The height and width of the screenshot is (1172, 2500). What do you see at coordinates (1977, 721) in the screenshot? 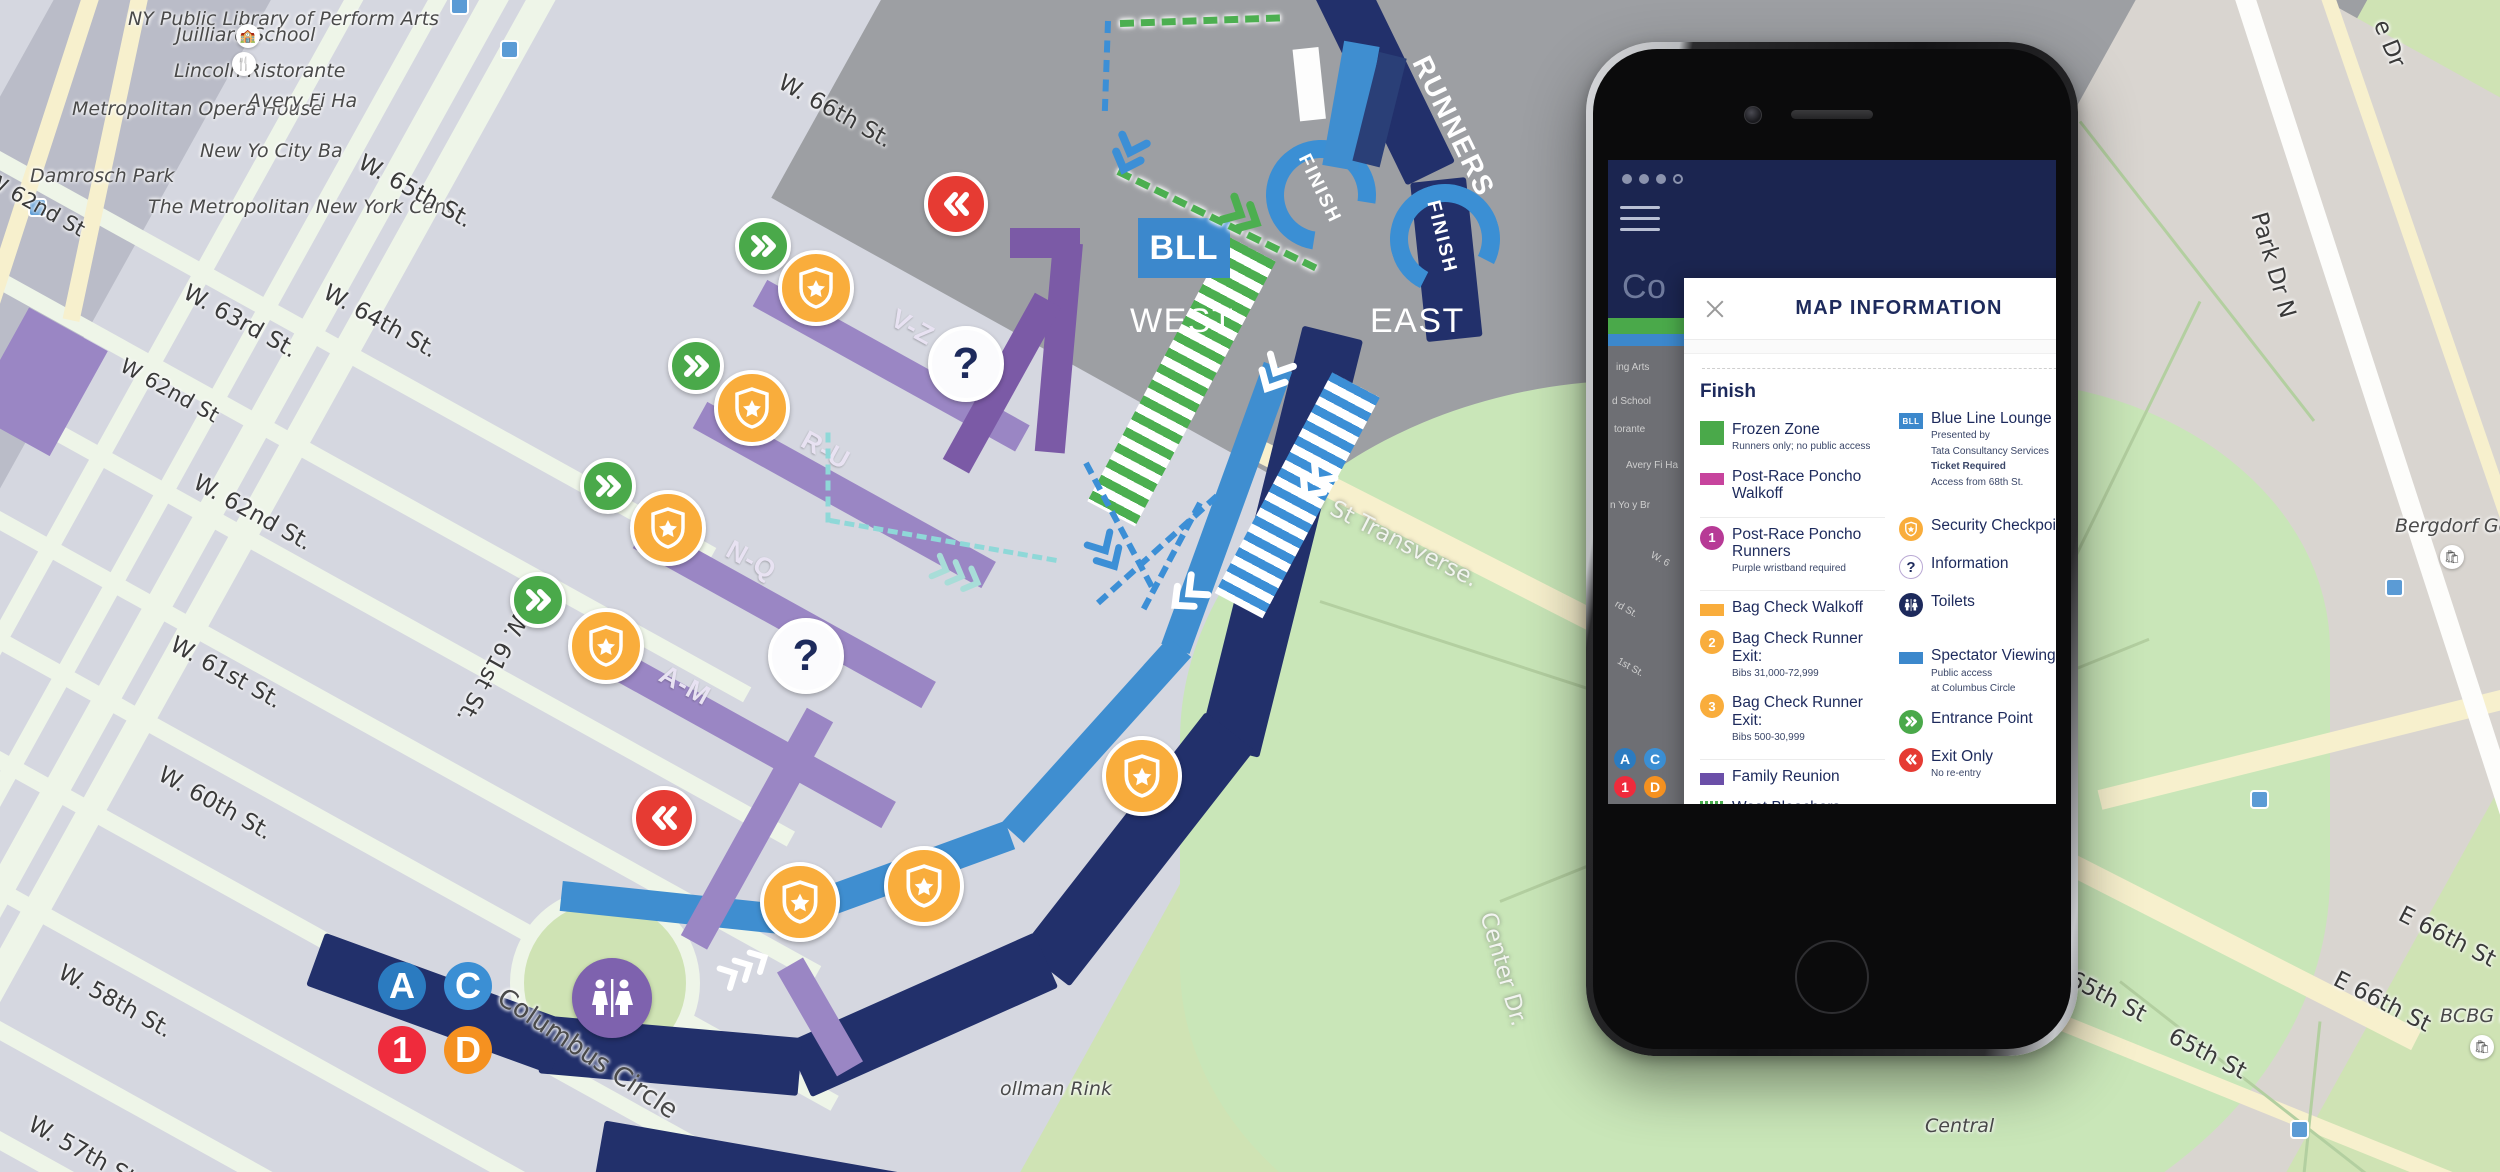
I see `legend-item-entrance-point: Entrance Point` at bounding box center [1977, 721].